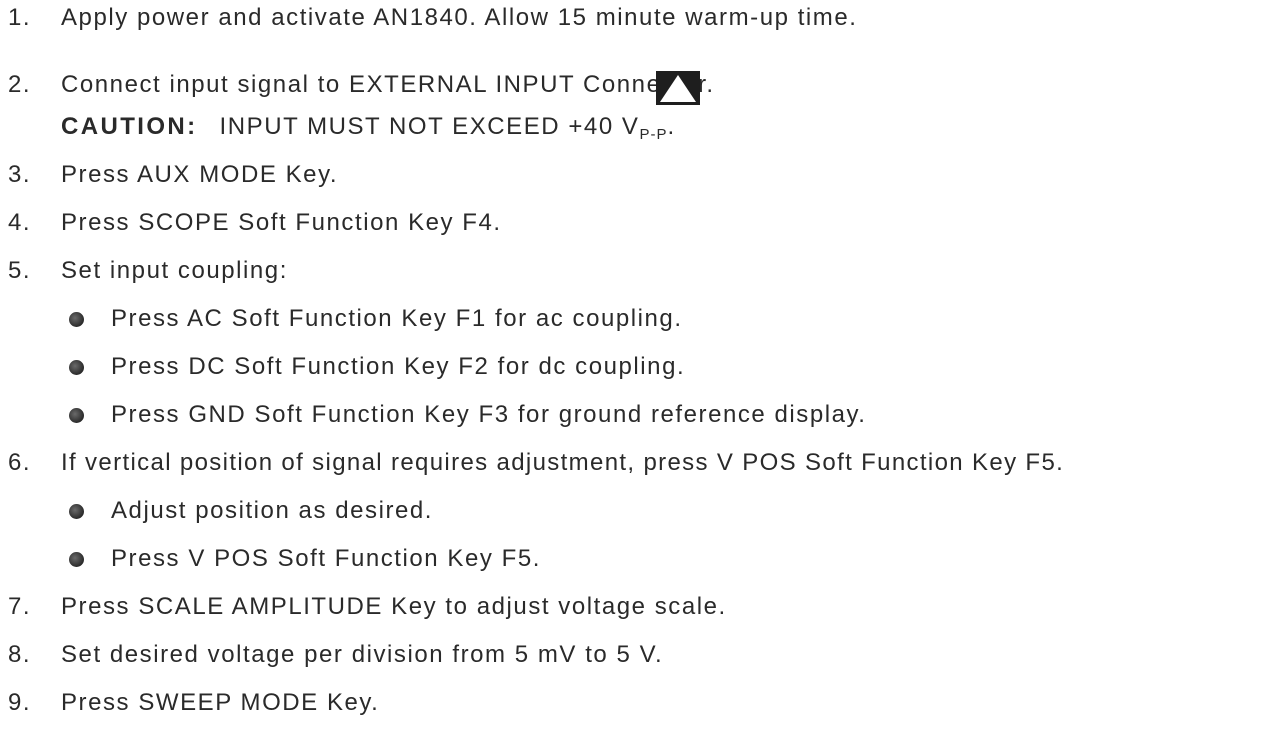  What do you see at coordinates (129, 126) in the screenshot?
I see `caution-label: CAUTION:` at bounding box center [129, 126].